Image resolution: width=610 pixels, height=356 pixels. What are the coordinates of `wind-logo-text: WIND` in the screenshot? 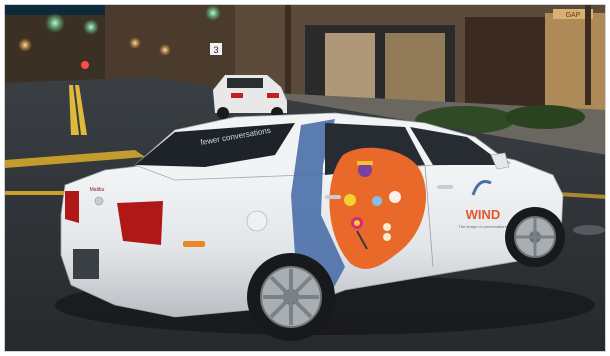 It's located at (483, 214).